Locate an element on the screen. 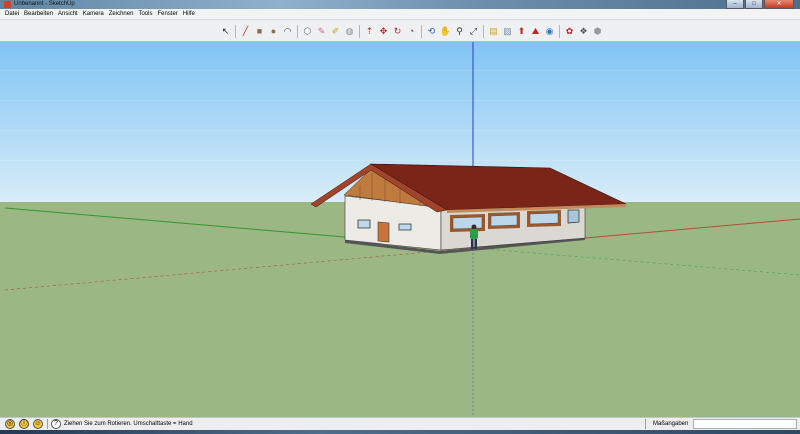 This screenshot has height=434, width=800. zoom-tool-icon: ⚲ is located at coordinates (459, 31).